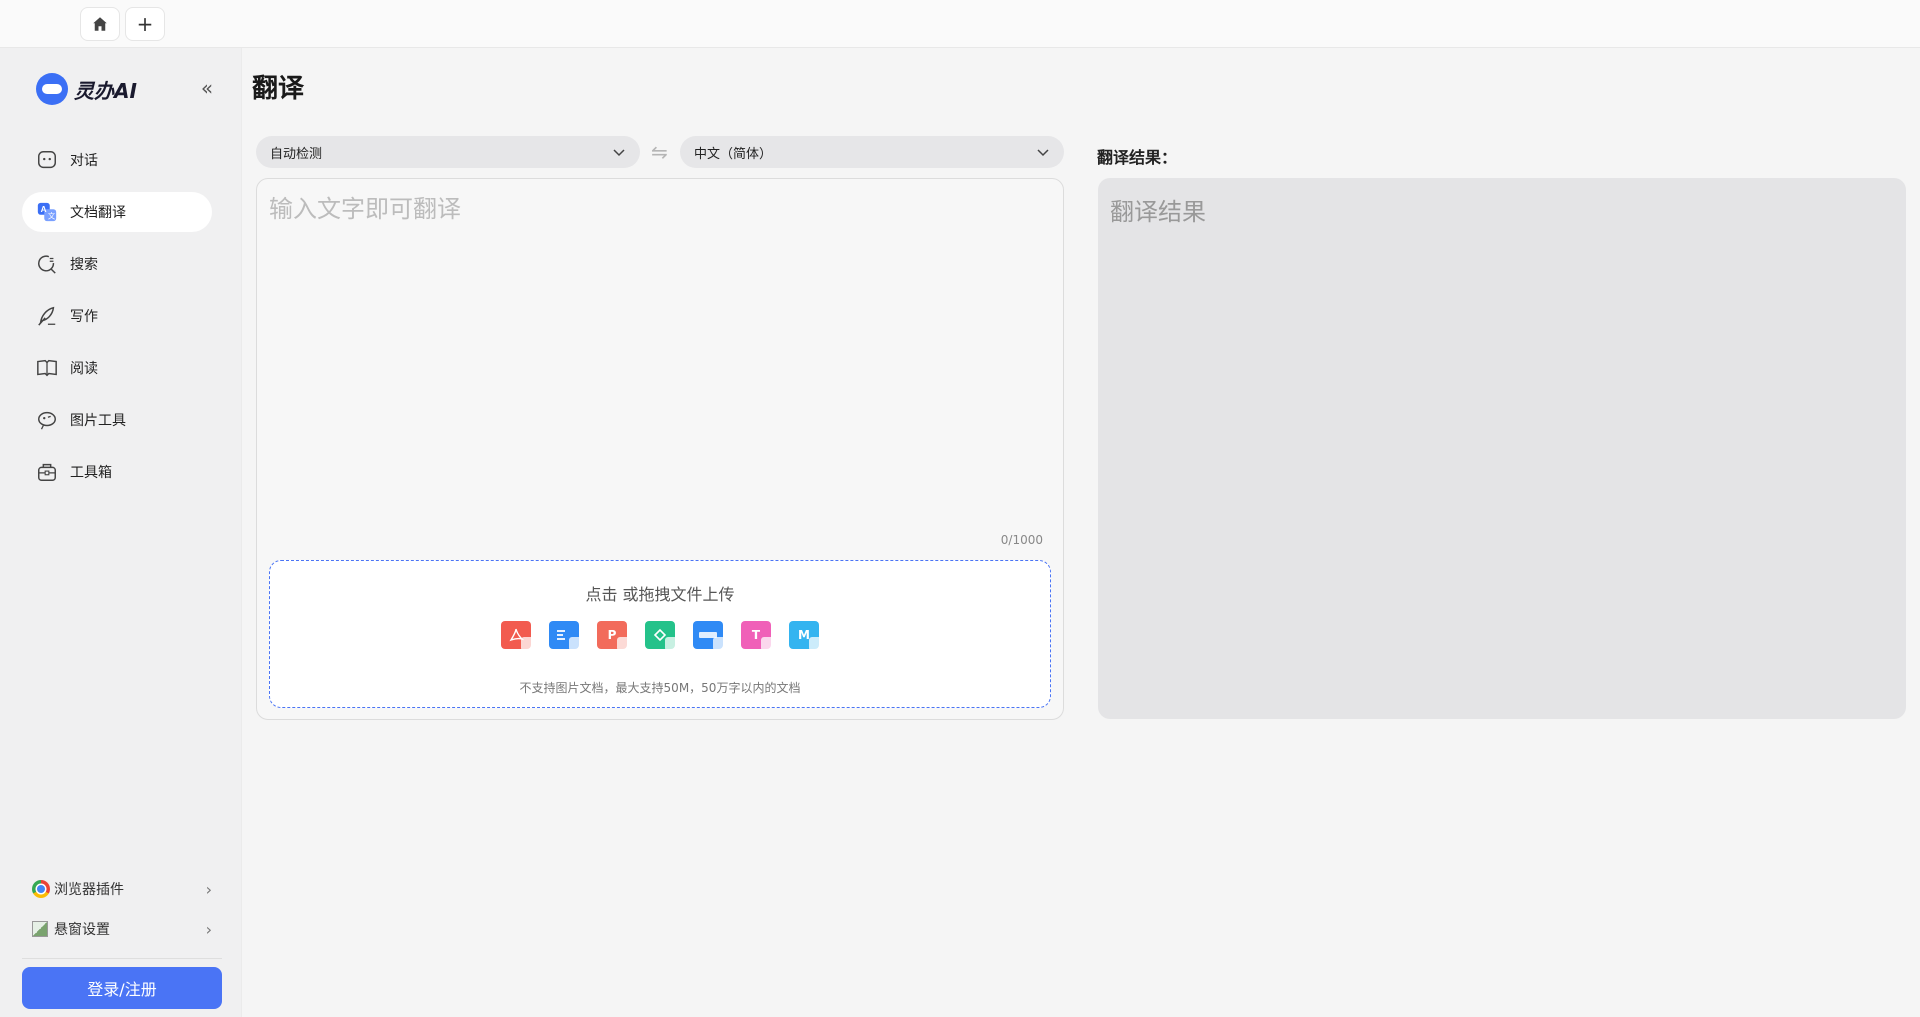 The width and height of the screenshot is (1920, 1017). I want to click on login-register-button: 登录/注册, so click(122, 988).